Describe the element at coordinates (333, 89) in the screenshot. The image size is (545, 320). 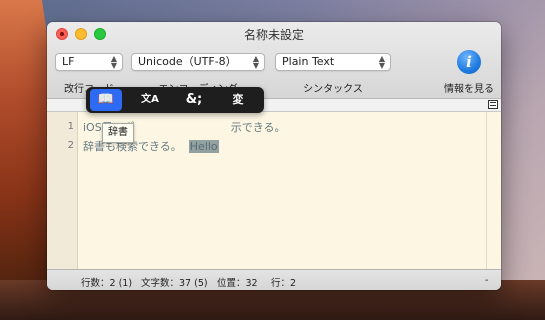
I see `syntax-label: シンタックス` at that location.